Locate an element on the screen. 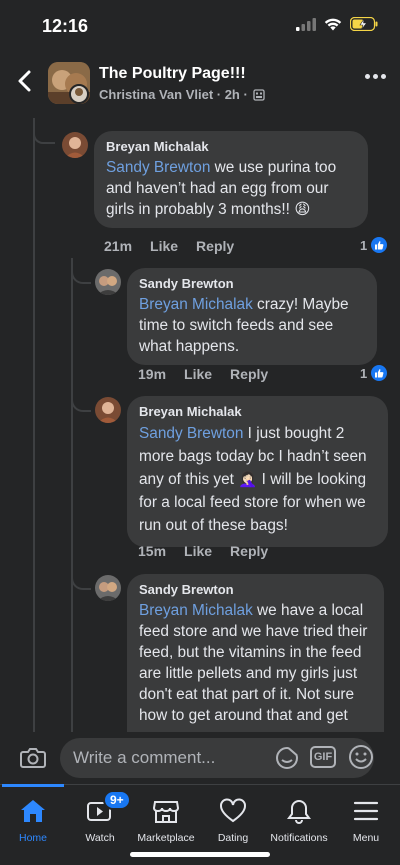 The width and height of the screenshot is (400, 865). marketplace-icon is located at coordinates (166, 812).